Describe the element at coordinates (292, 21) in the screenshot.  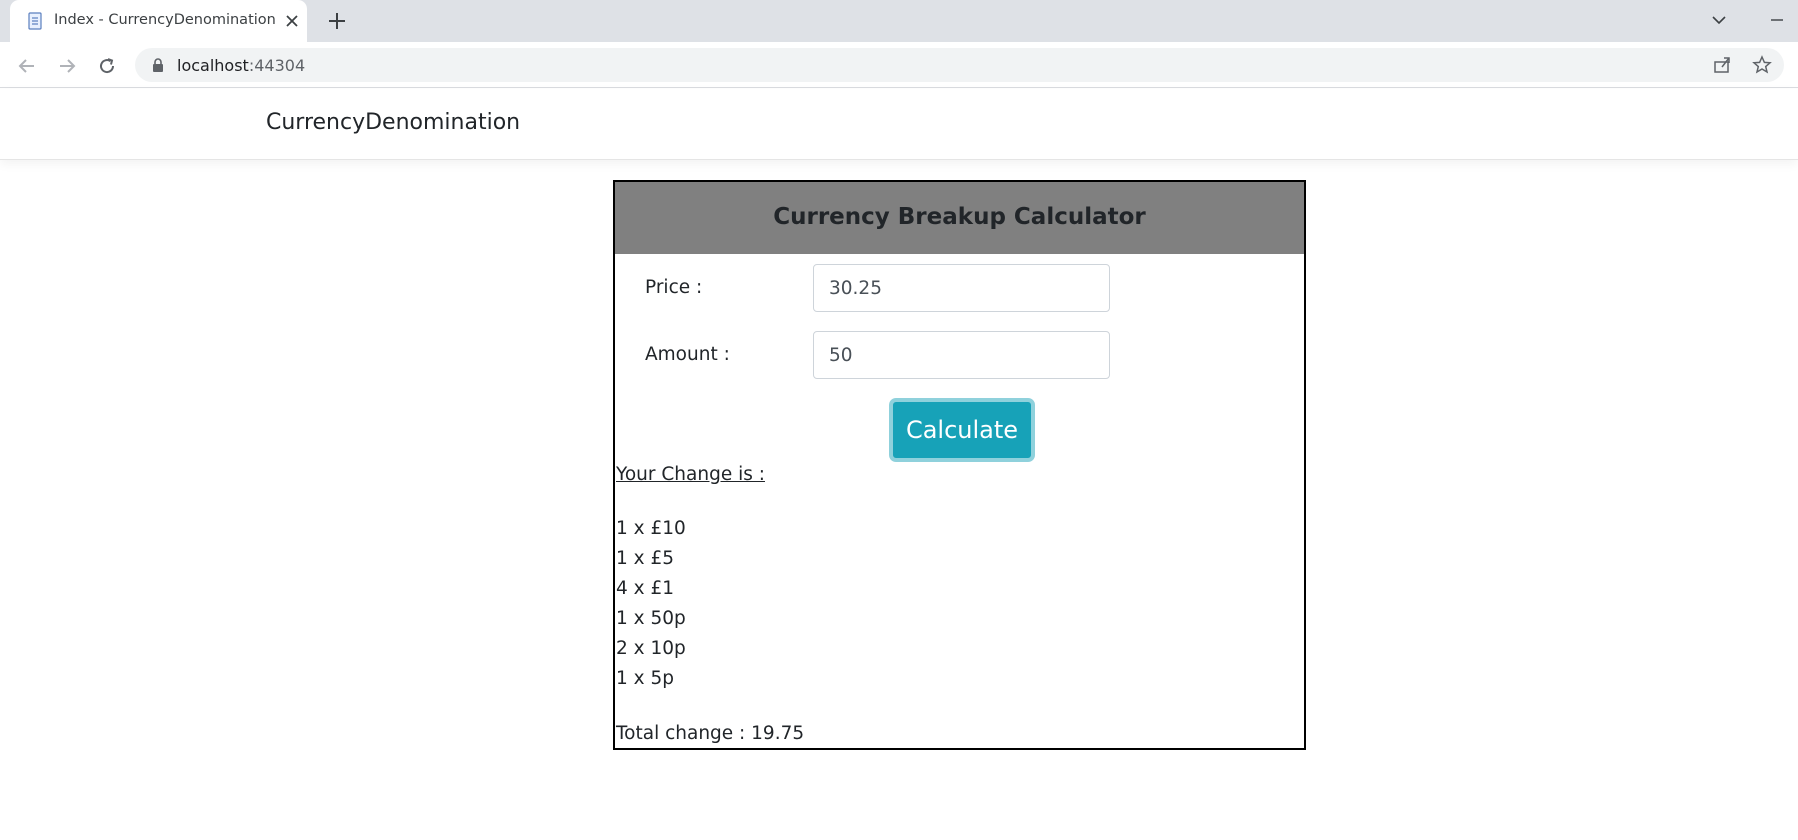
I see `close-icon` at that location.